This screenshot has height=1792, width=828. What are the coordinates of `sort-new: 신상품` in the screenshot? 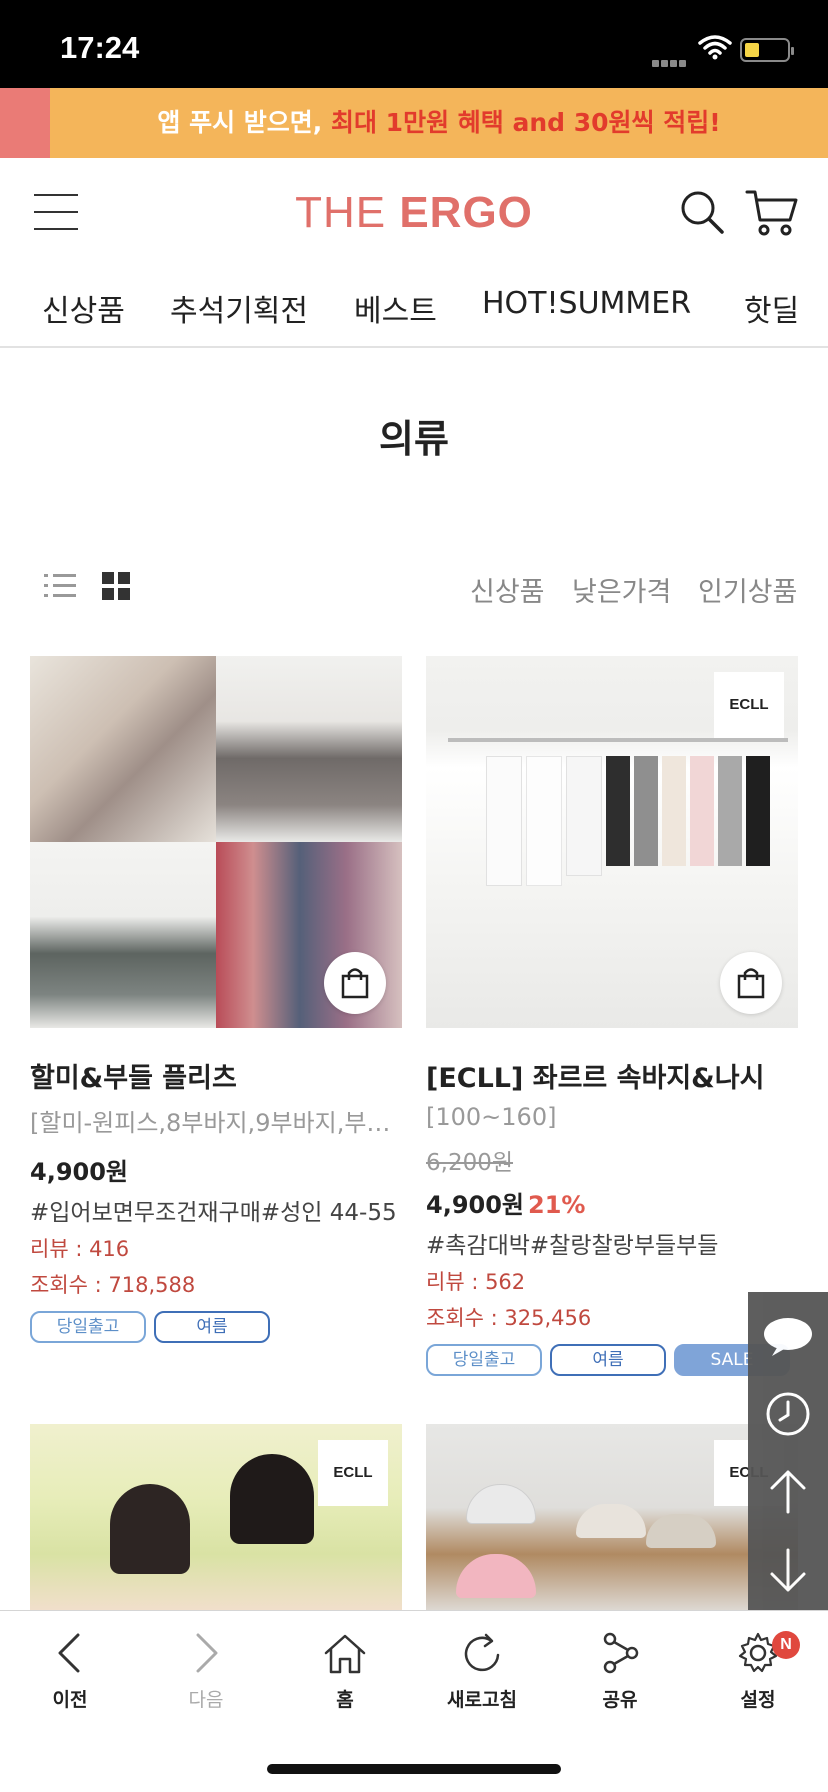 It's located at (507, 589).